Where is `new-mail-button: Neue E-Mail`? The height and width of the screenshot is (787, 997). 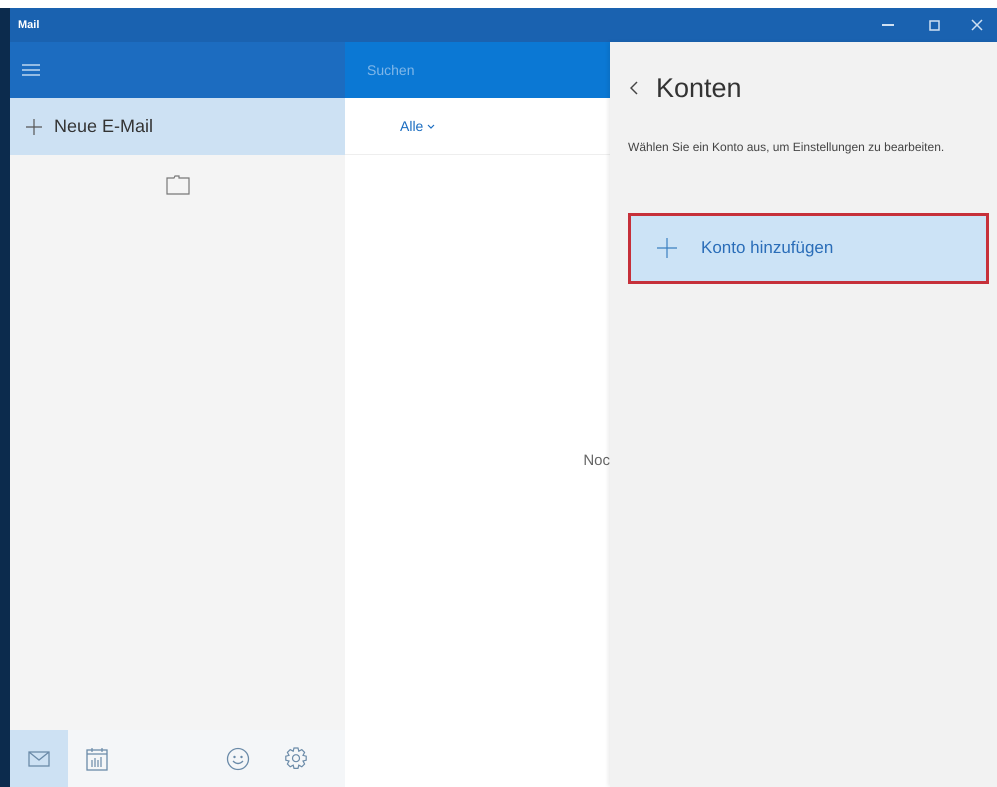
new-mail-button: Neue E-Mail is located at coordinates (177, 126).